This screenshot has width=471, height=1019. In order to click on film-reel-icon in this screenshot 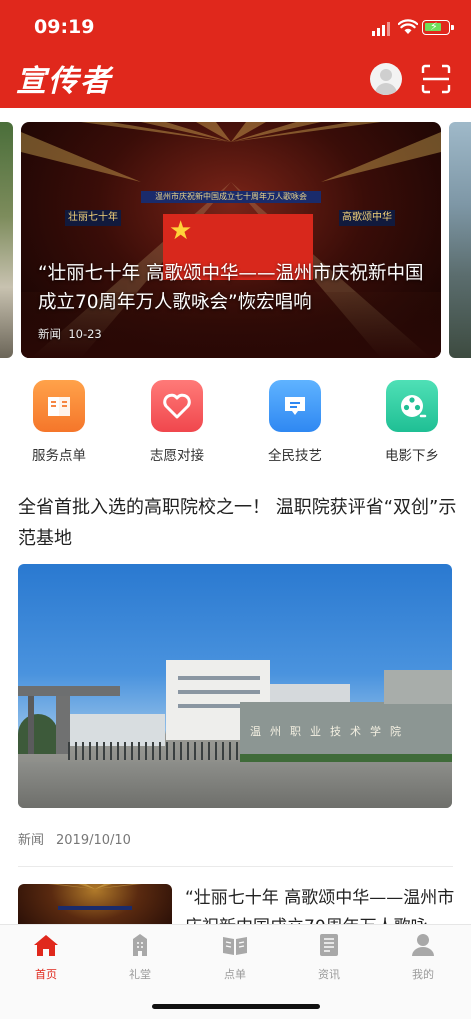, I will do `click(412, 406)`.